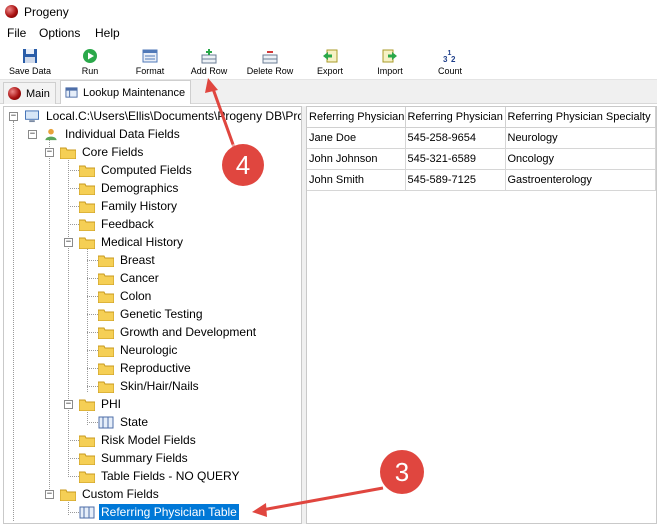 This screenshot has height=524, width=657. Describe the element at coordinates (29, 93) in the screenshot. I see `tab-main: Main` at that location.